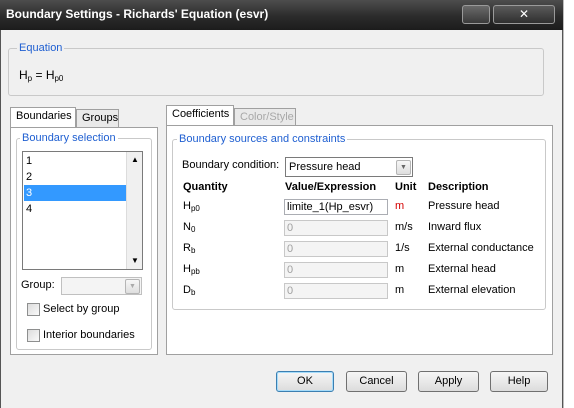 Image resolution: width=574 pixels, height=408 pixels. I want to click on minimize-button, so click(476, 14).